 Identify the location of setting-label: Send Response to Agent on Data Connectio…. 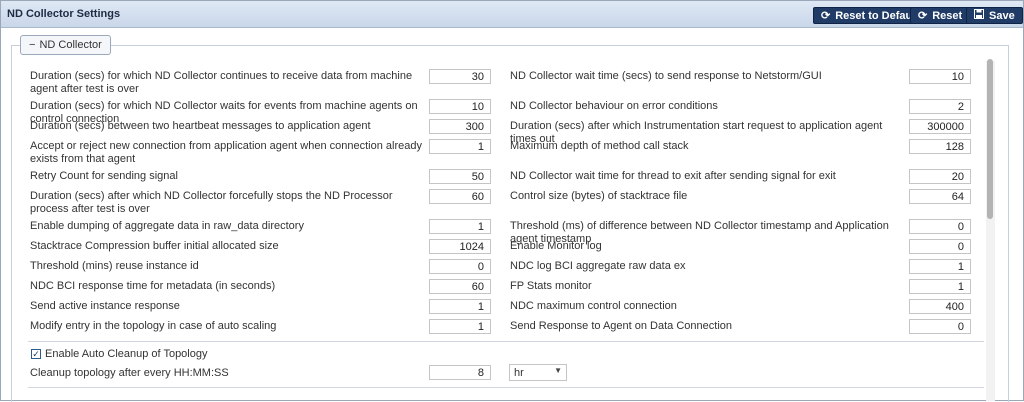
(621, 326).